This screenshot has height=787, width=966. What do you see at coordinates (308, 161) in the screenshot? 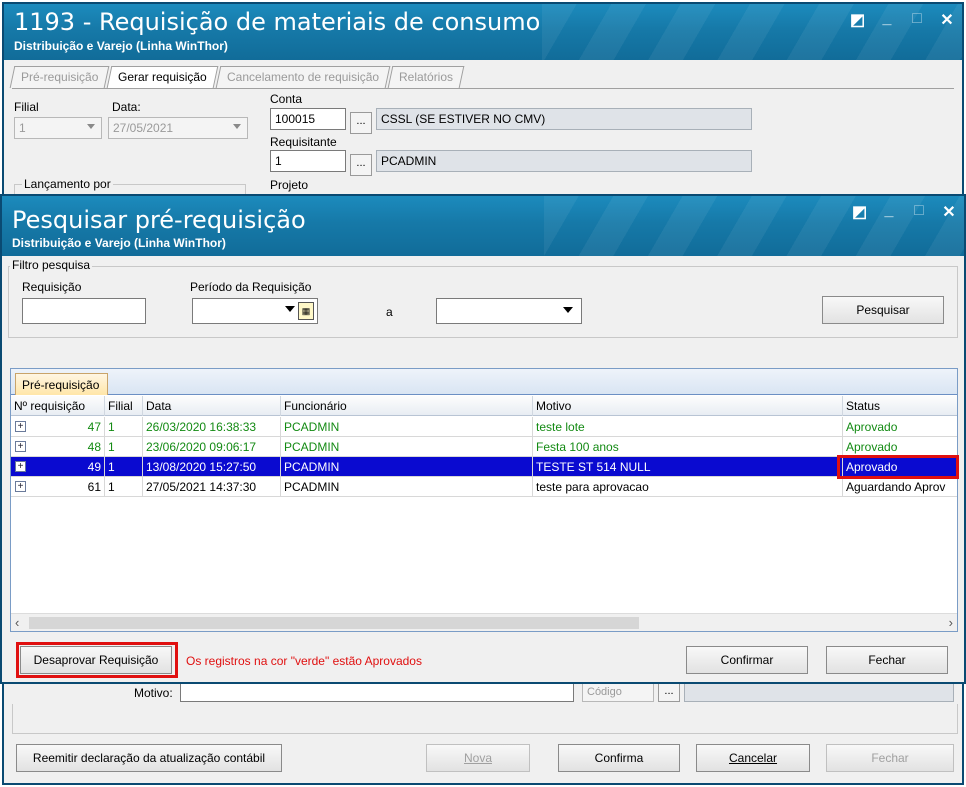
I see `requisitante-code-input: 1` at bounding box center [308, 161].